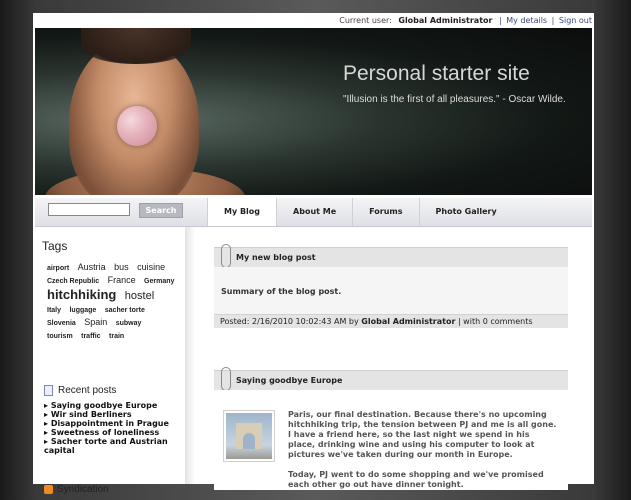 This screenshot has width=631, height=500. Describe the element at coordinates (161, 210) in the screenshot. I see `search-button: Search` at that location.